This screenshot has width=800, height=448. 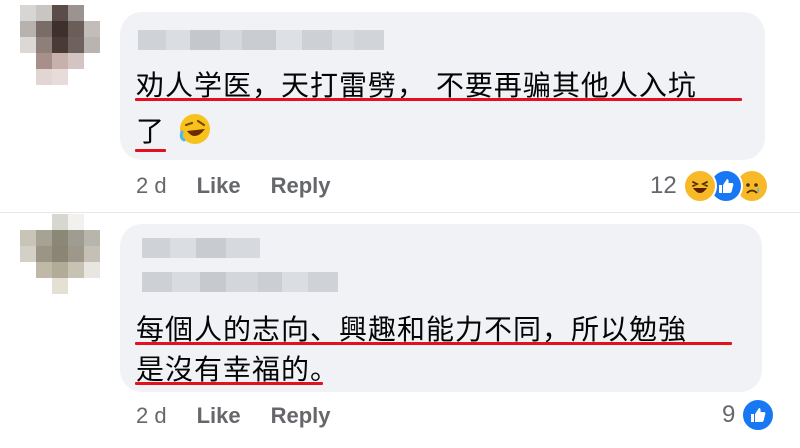 What do you see at coordinates (758, 415) in the screenshot?
I see `like-icon` at bounding box center [758, 415].